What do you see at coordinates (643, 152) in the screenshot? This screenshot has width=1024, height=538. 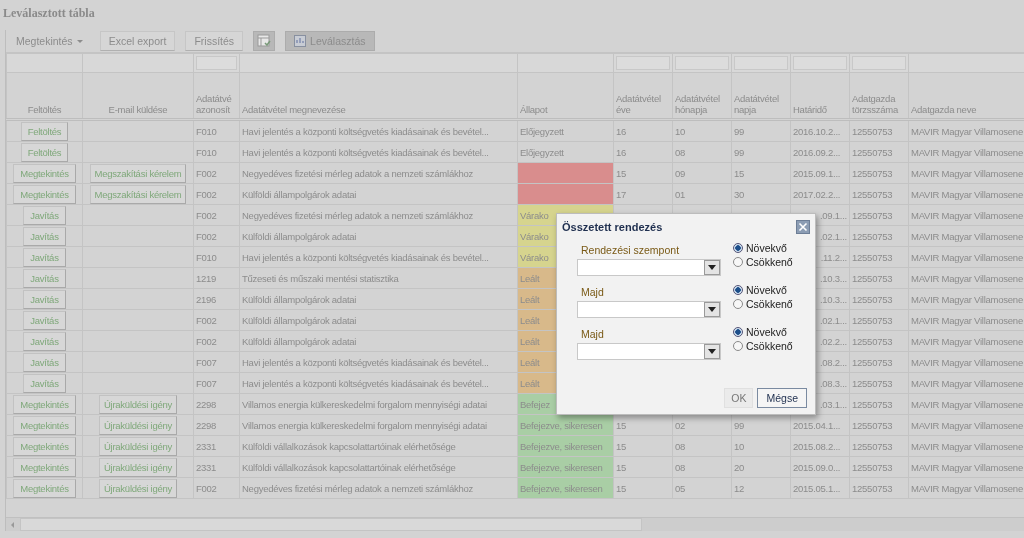 I see `table-cell: 16` at bounding box center [643, 152].